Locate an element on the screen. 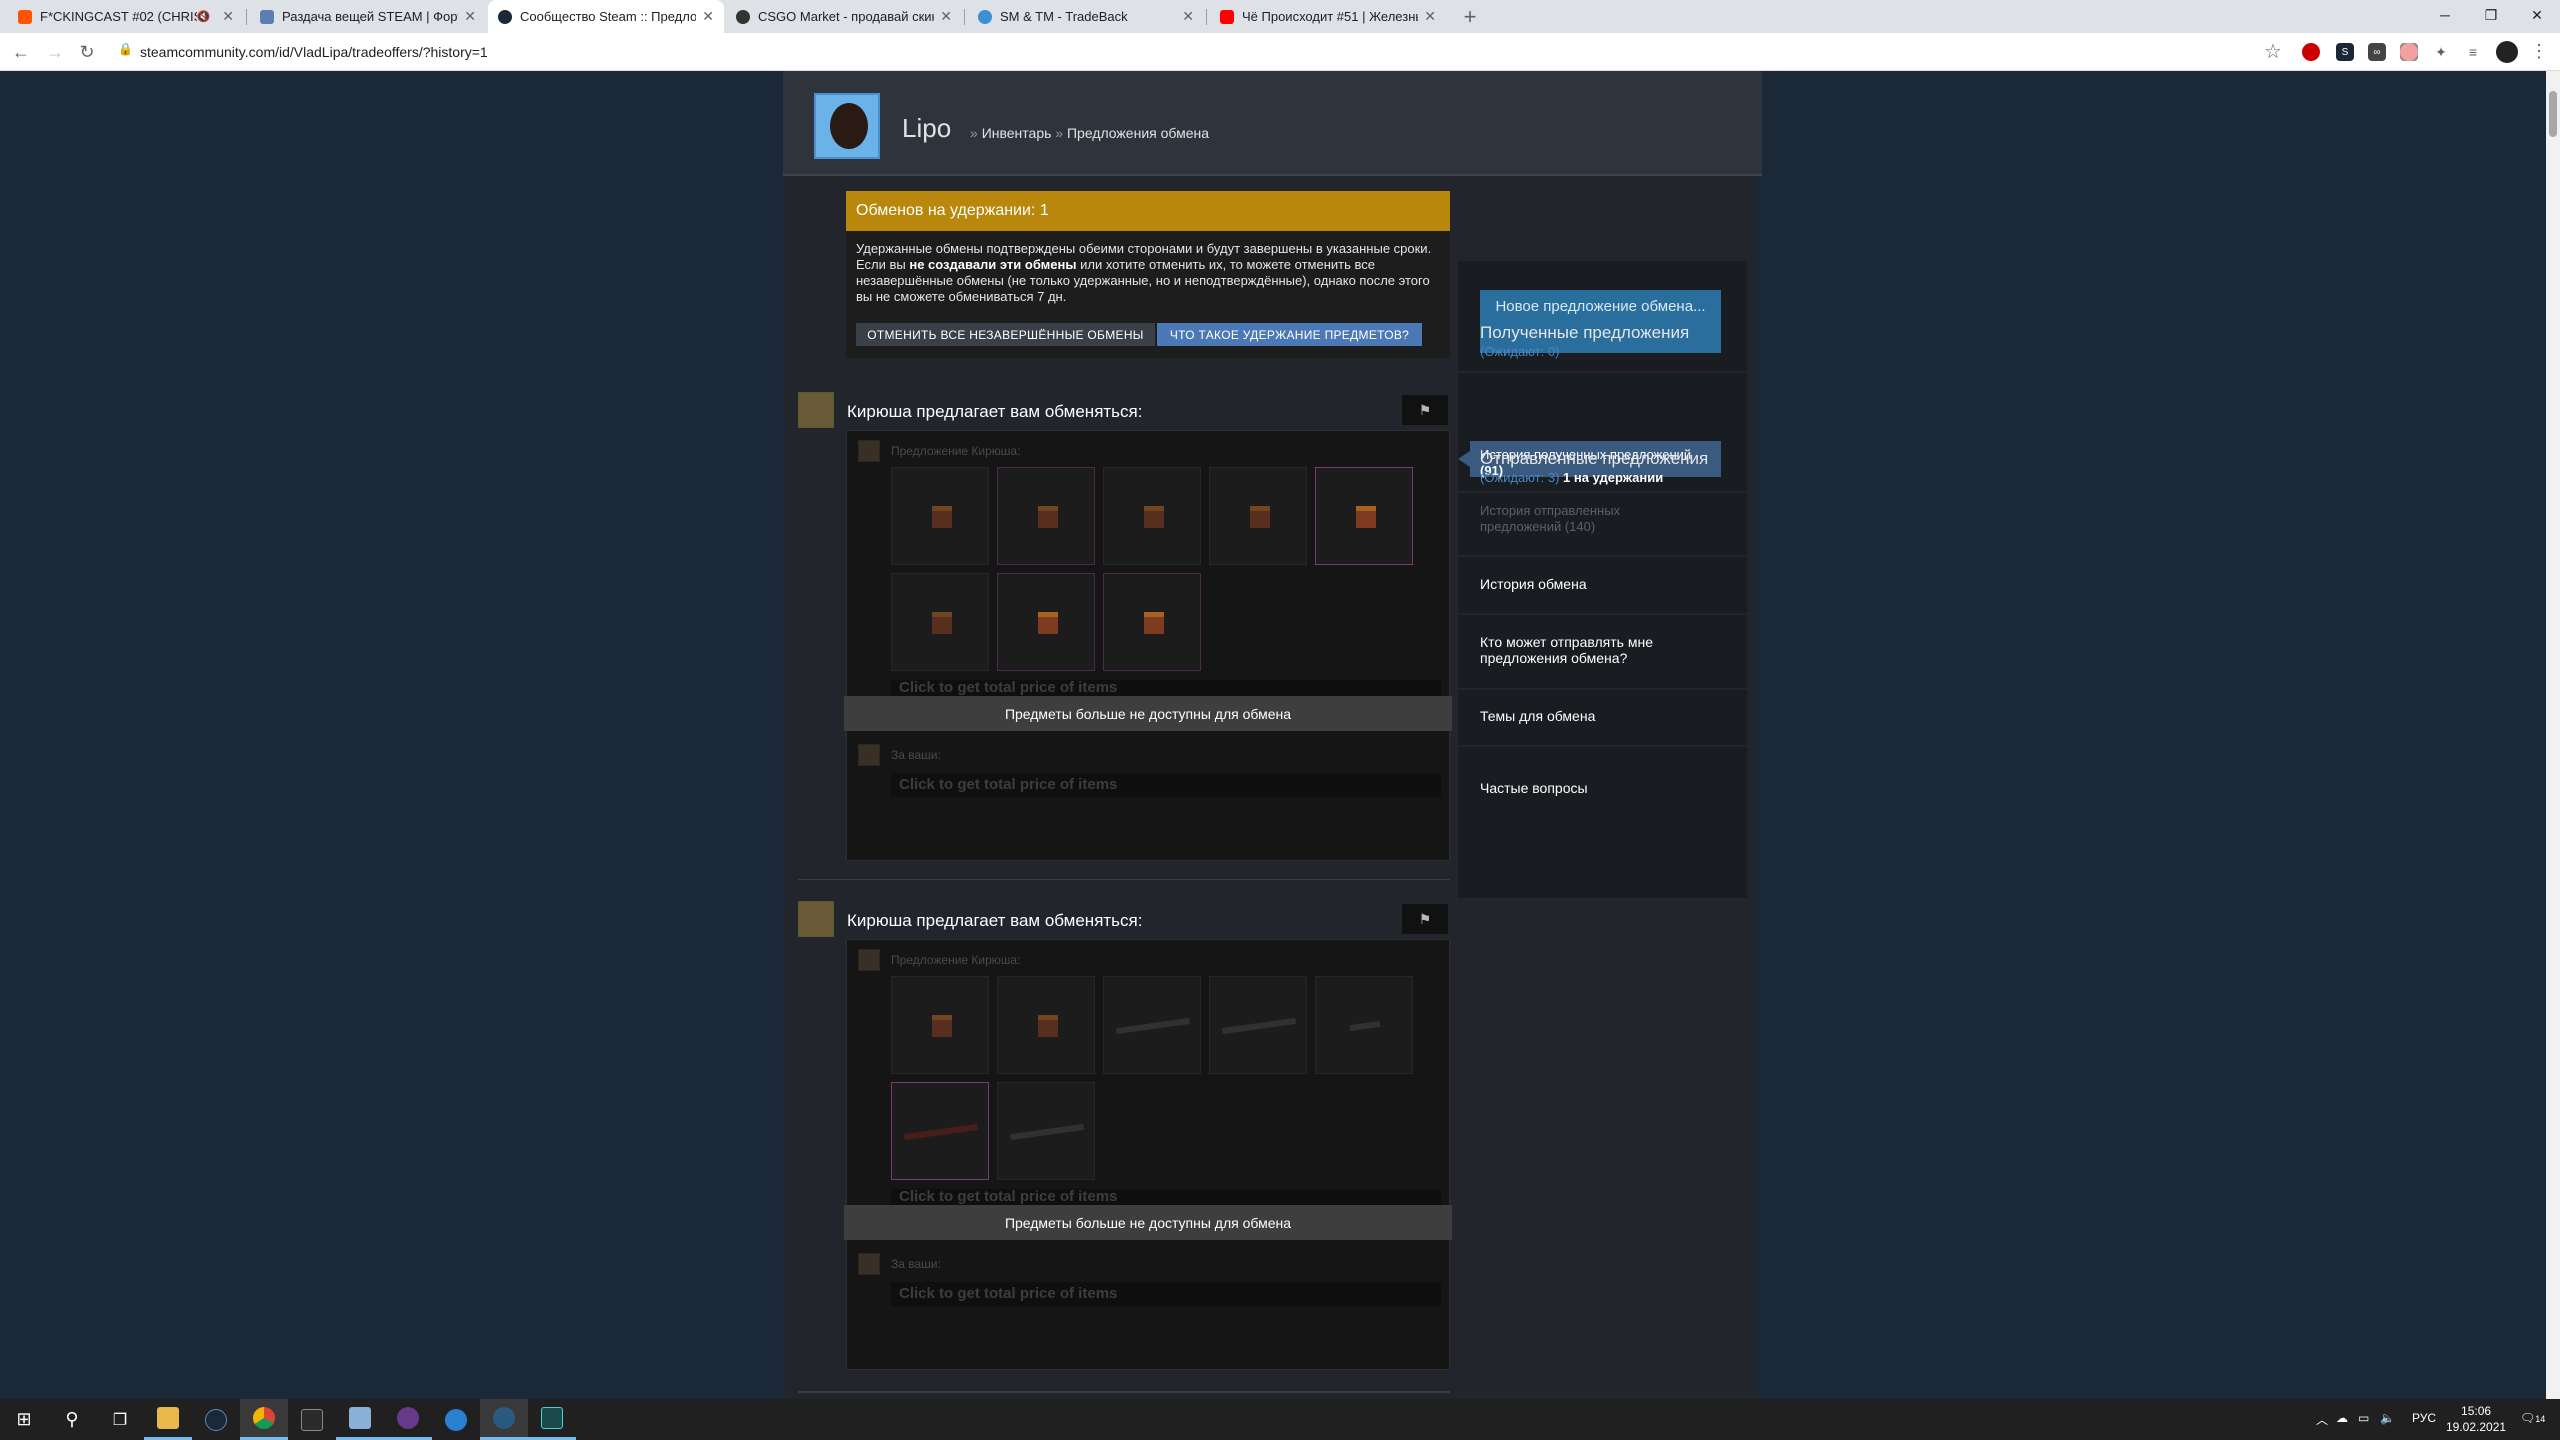 This screenshot has width=2560, height=1440. browser-tab-active: Сообщество Steam :: Предложе ✕ is located at coordinates (606, 16).